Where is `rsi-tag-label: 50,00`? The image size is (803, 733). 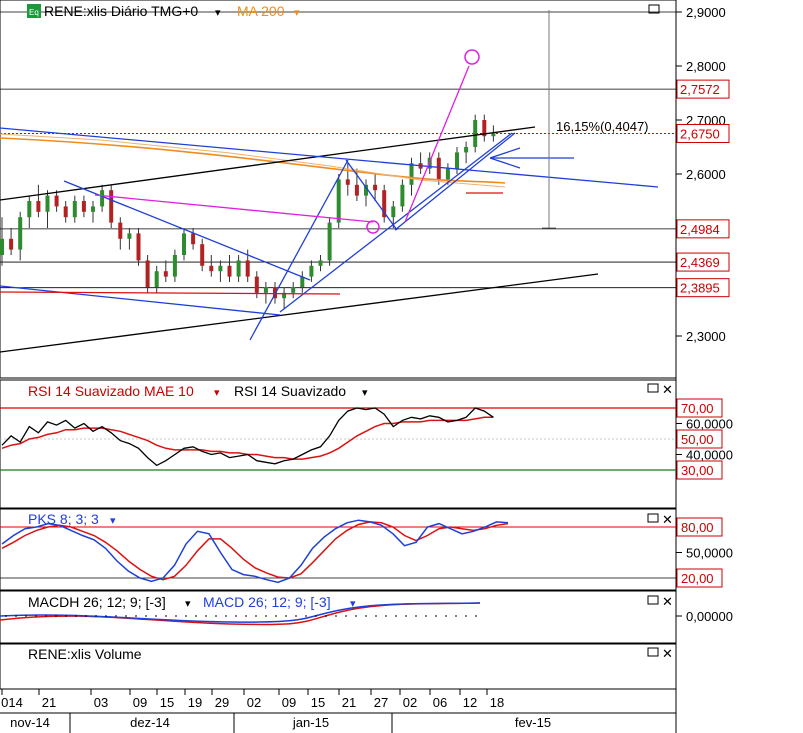 rsi-tag-label: 50,00 is located at coordinates (697, 439).